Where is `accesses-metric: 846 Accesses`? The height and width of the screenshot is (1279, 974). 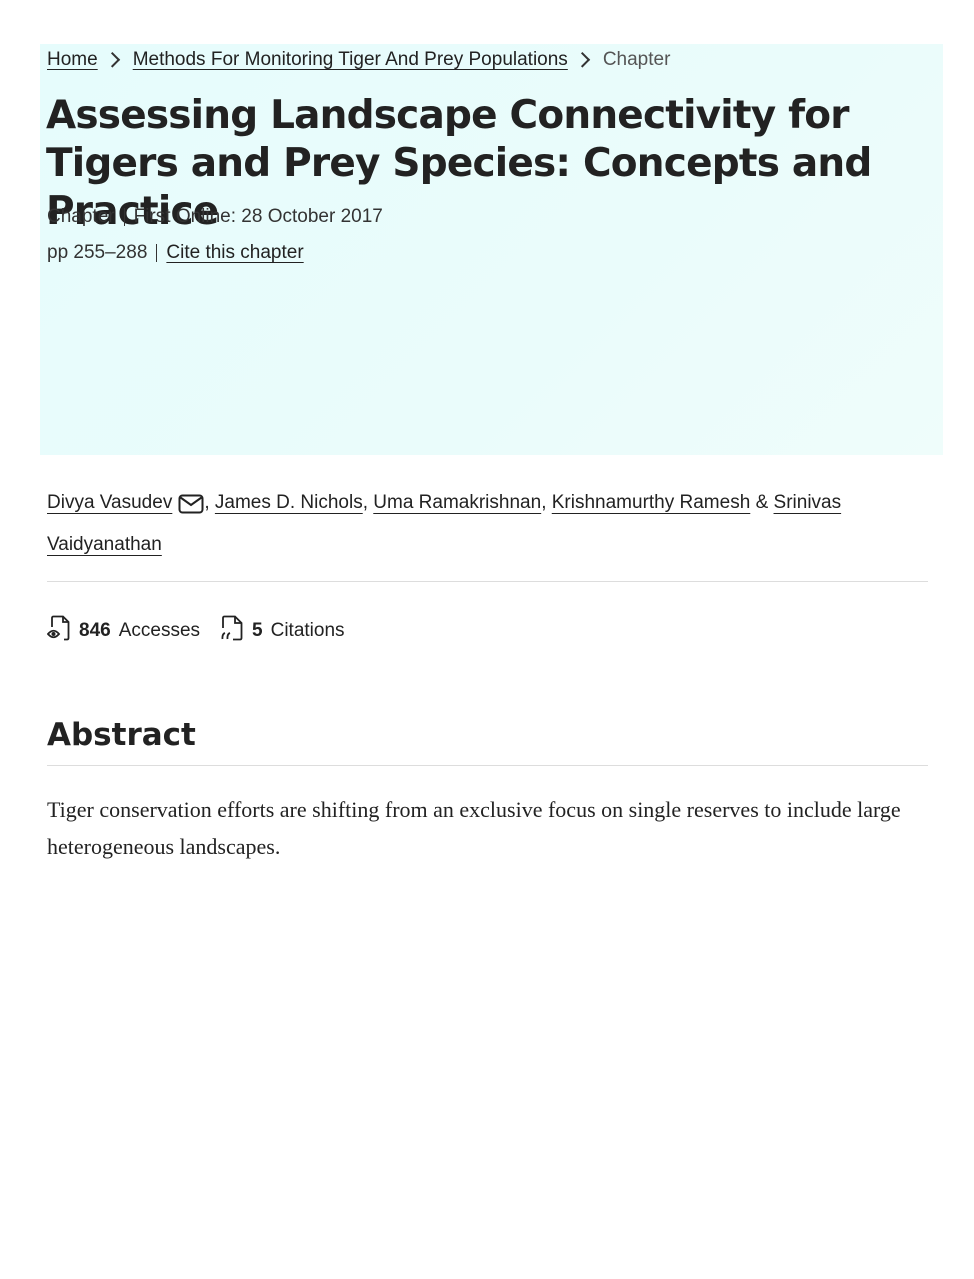
accesses-metric: 846 Accesses is located at coordinates (123, 631).